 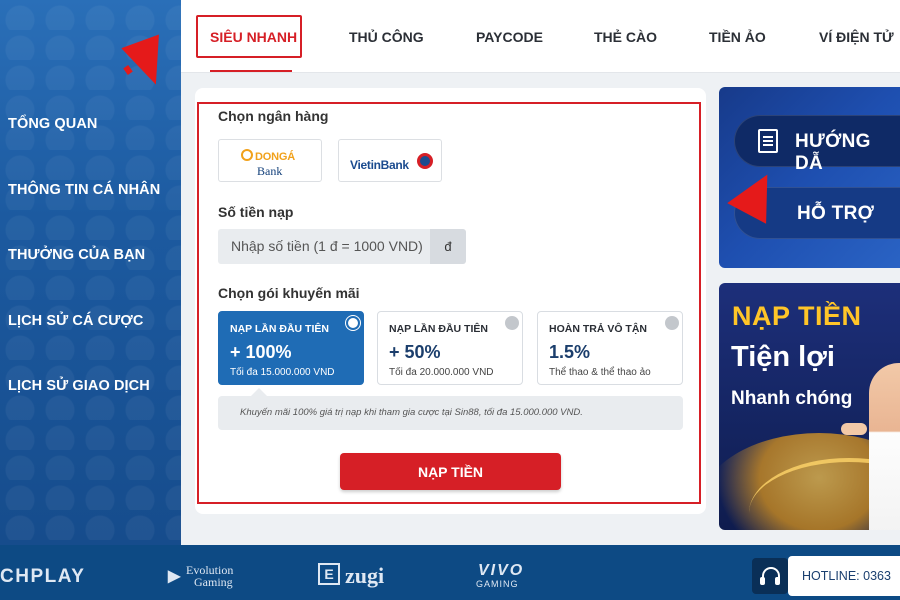 What do you see at coordinates (792, 398) in the screenshot?
I see `banner-line-fast: Nhanh chóng` at bounding box center [792, 398].